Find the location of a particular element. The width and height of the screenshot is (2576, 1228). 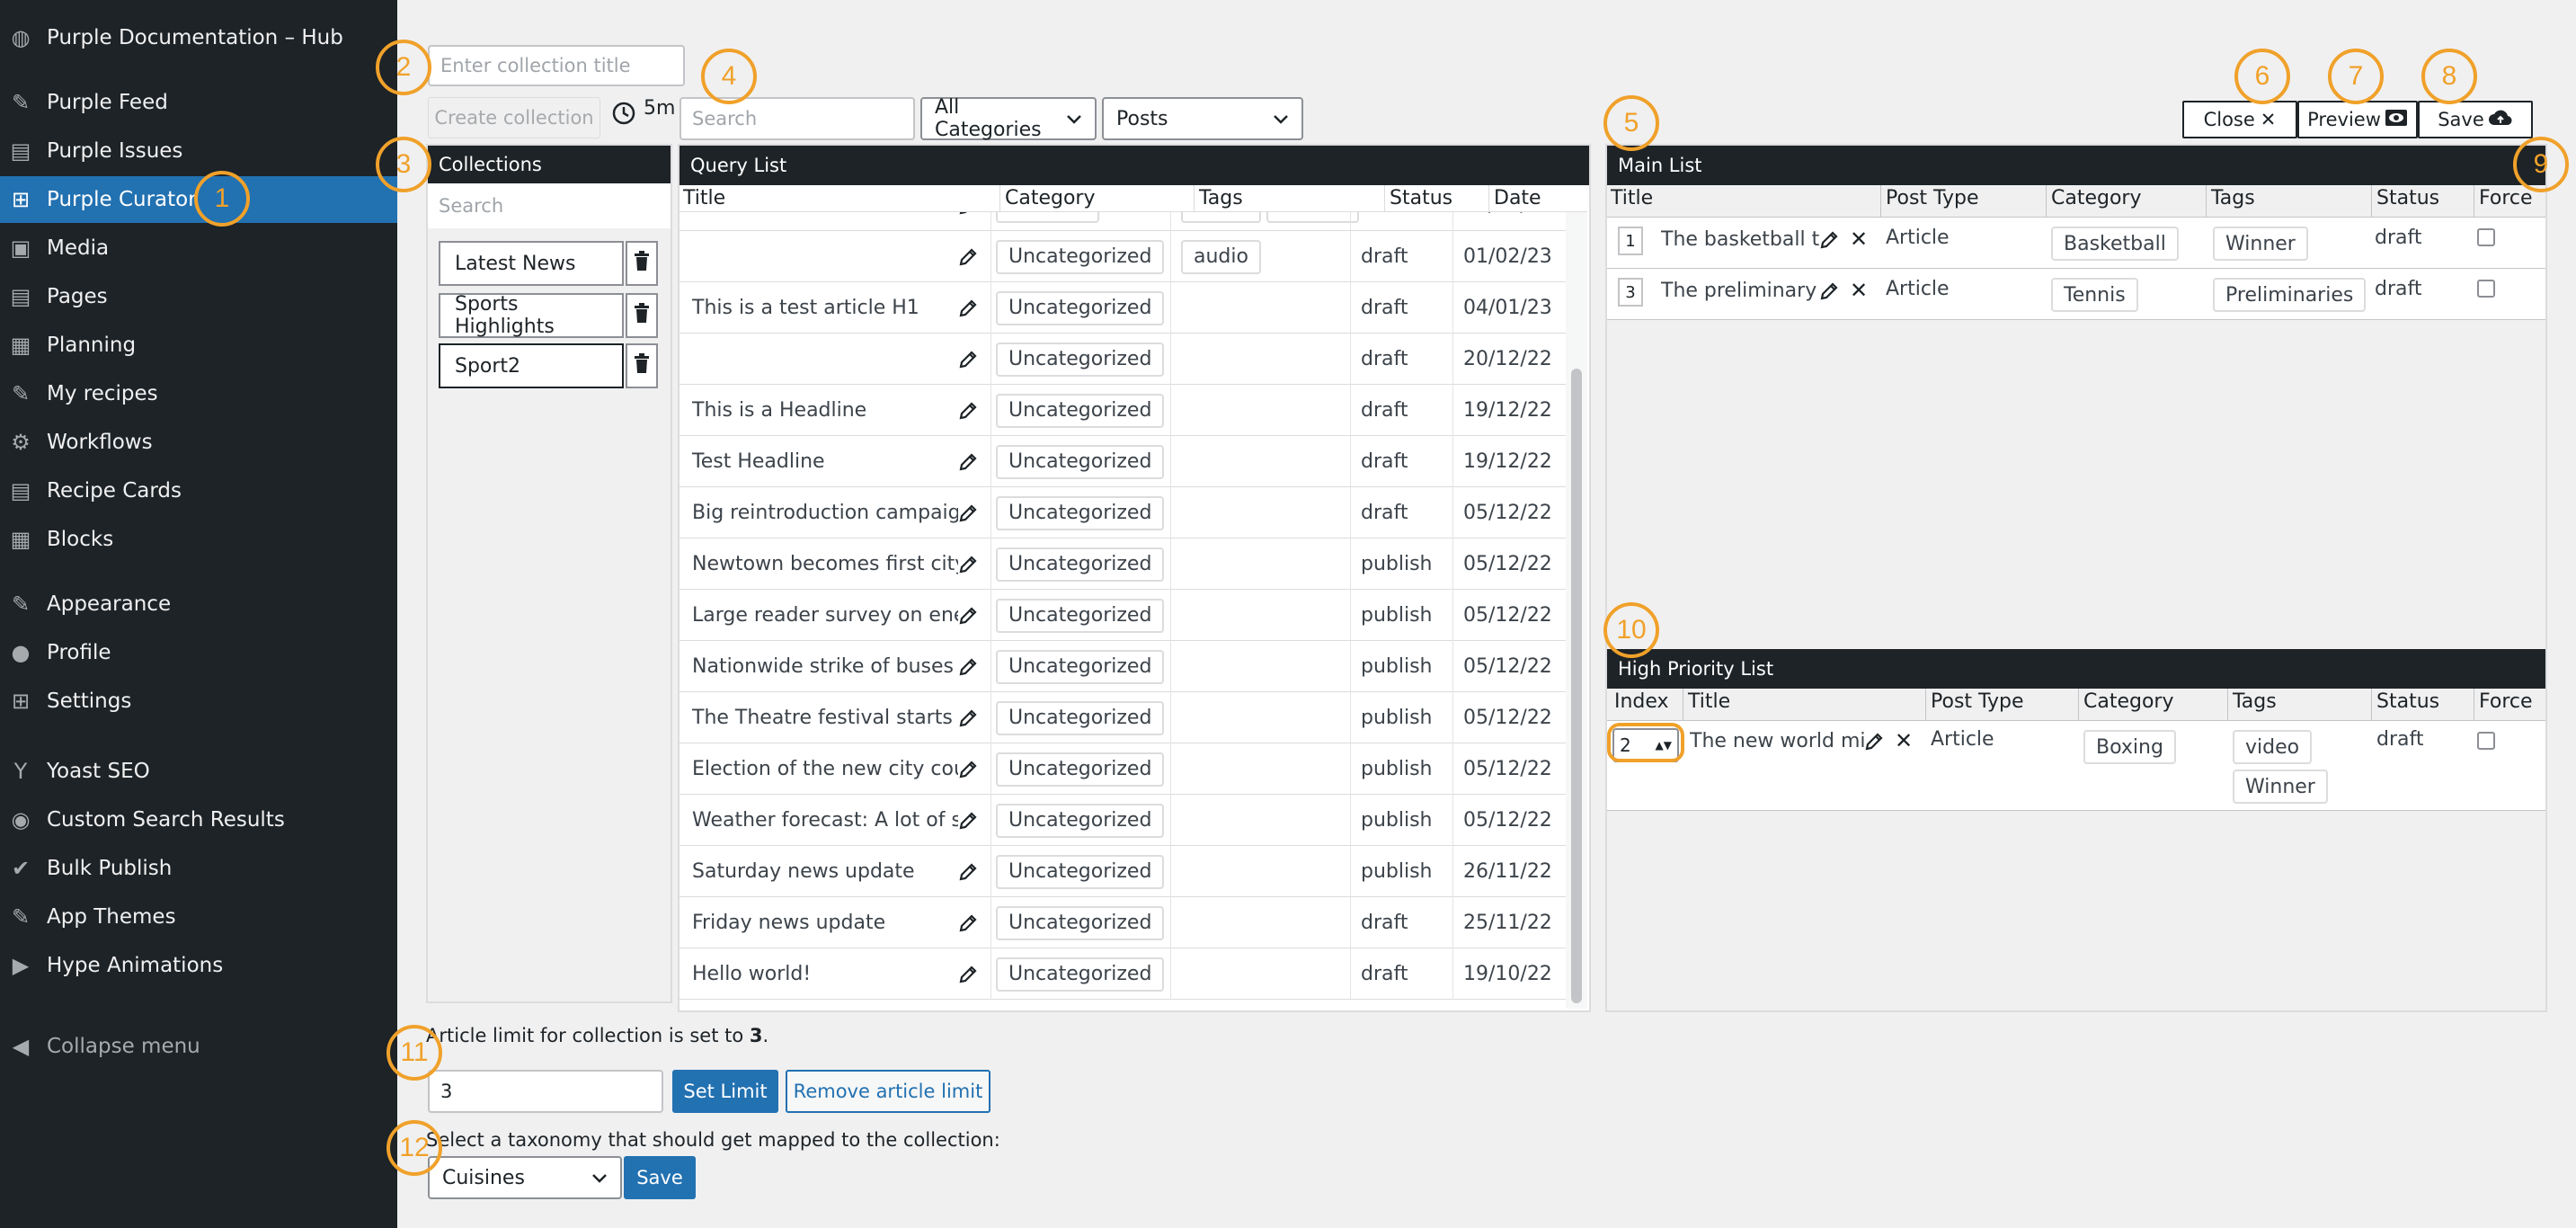

sidebar-item-recipe-cards: ▤ Recipe Cards is located at coordinates (198, 490).